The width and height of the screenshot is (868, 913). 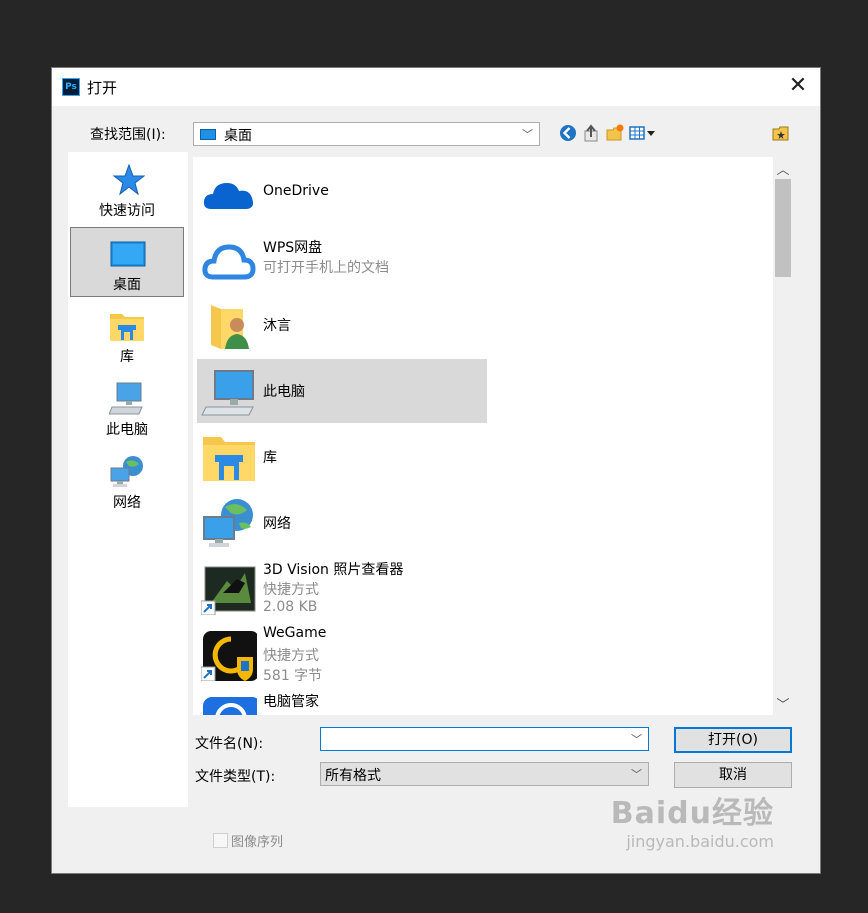 What do you see at coordinates (592, 133) in the screenshot?
I see `up-folder-icon` at bounding box center [592, 133].